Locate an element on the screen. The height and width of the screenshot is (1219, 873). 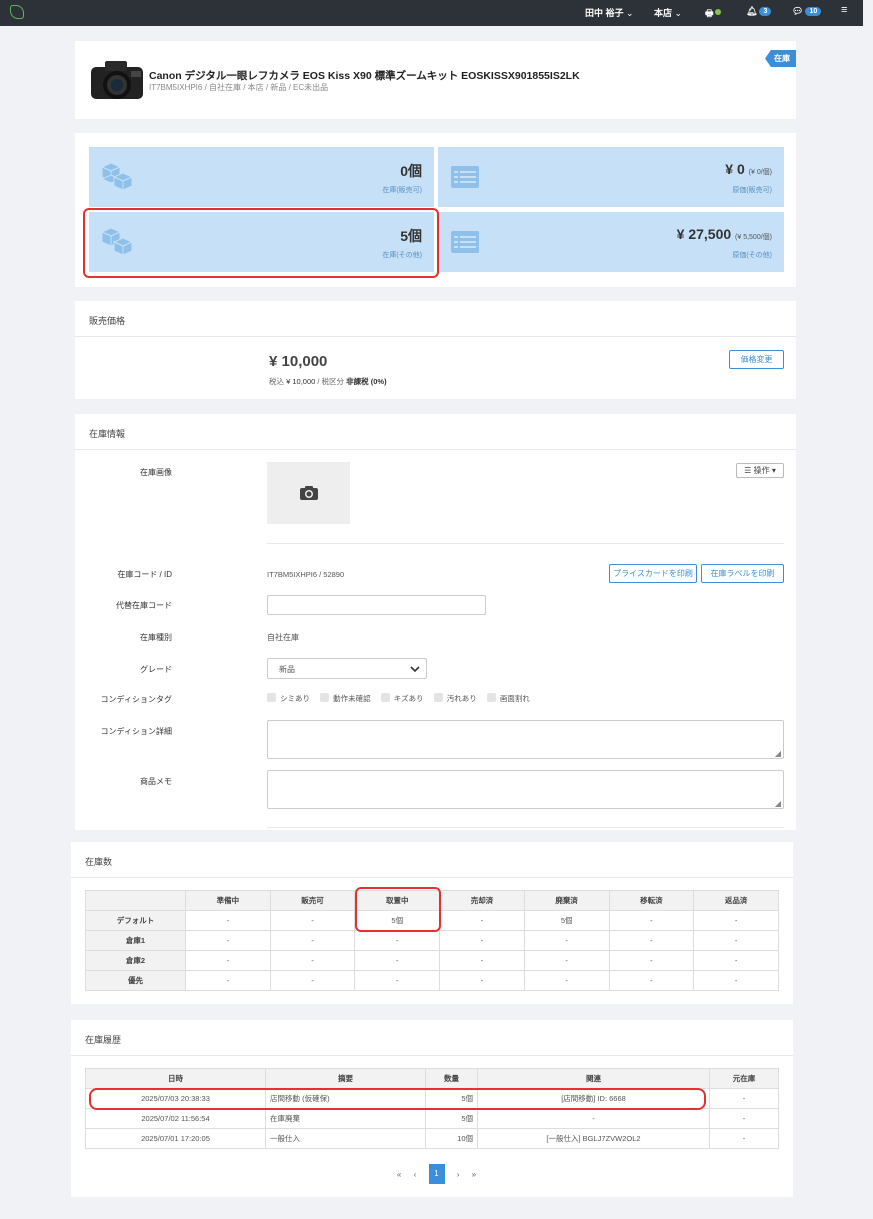
table-cell: 10個 is located at coordinates (451, 1138).